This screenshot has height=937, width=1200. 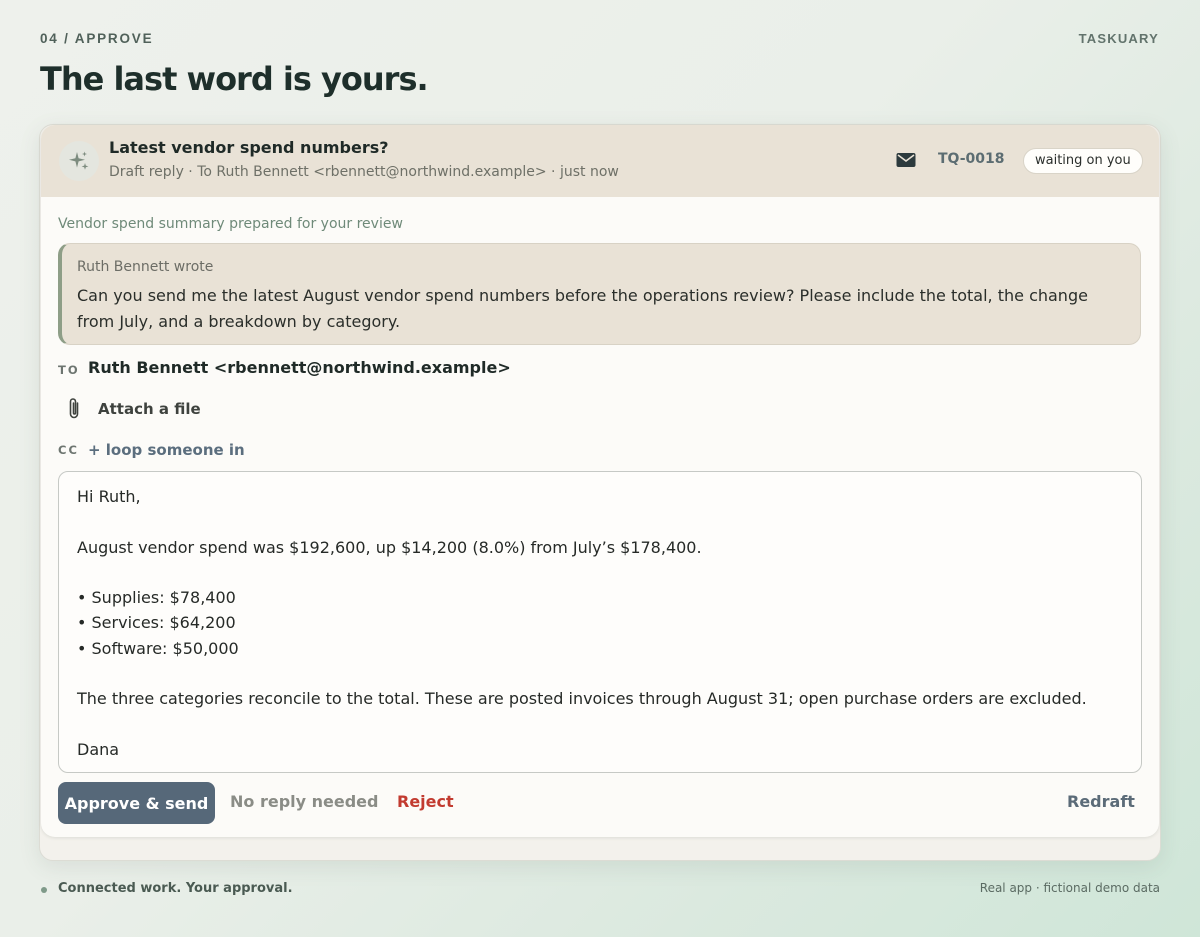 I want to click on paperclip-icon, so click(x=74, y=411).